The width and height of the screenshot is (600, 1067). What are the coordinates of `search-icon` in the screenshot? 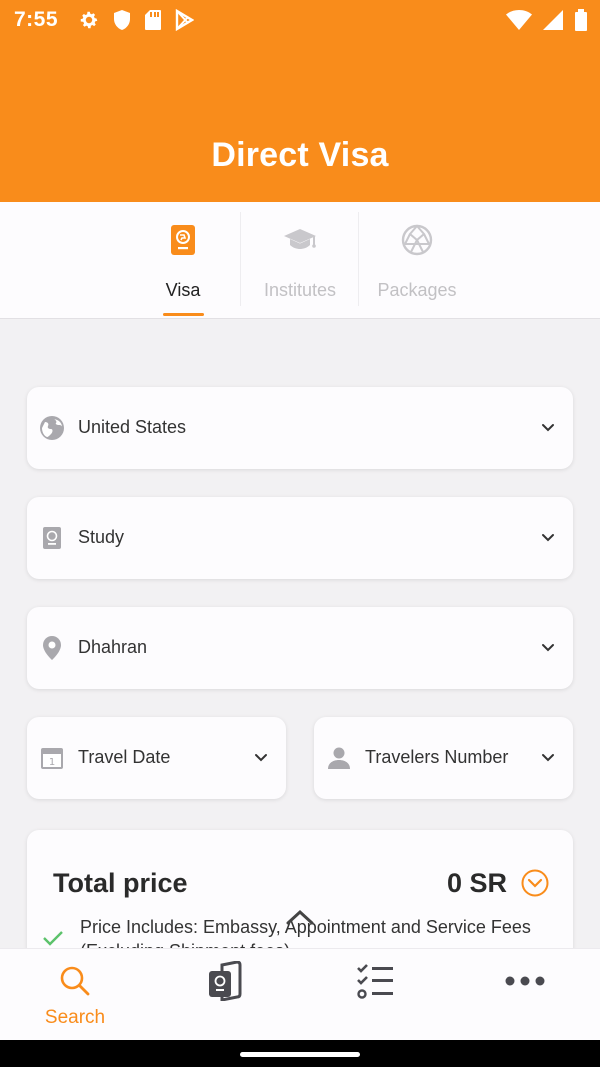 It's located at (75, 981).